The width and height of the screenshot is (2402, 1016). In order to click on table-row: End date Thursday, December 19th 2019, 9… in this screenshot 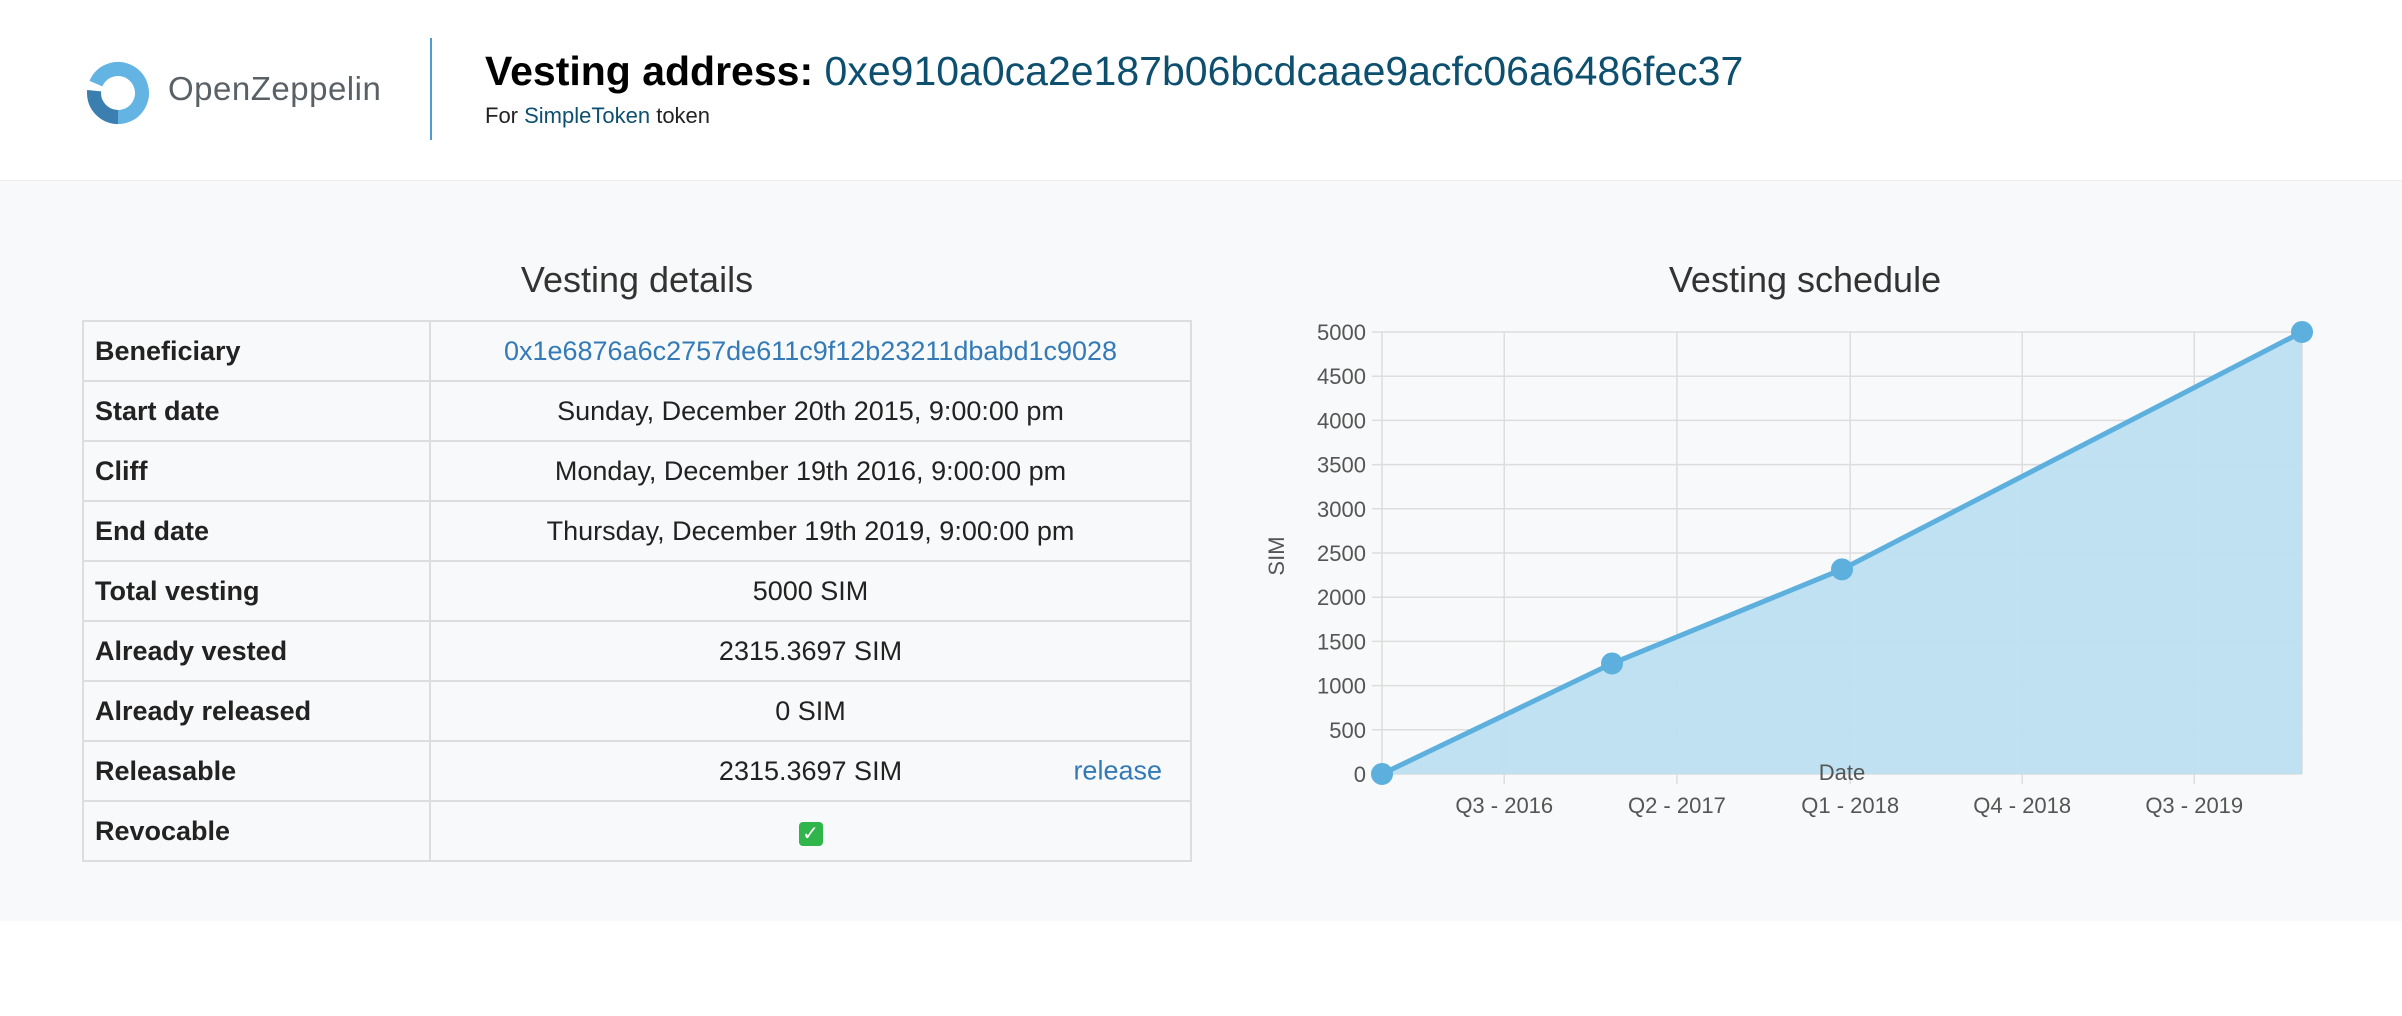, I will do `click(637, 531)`.